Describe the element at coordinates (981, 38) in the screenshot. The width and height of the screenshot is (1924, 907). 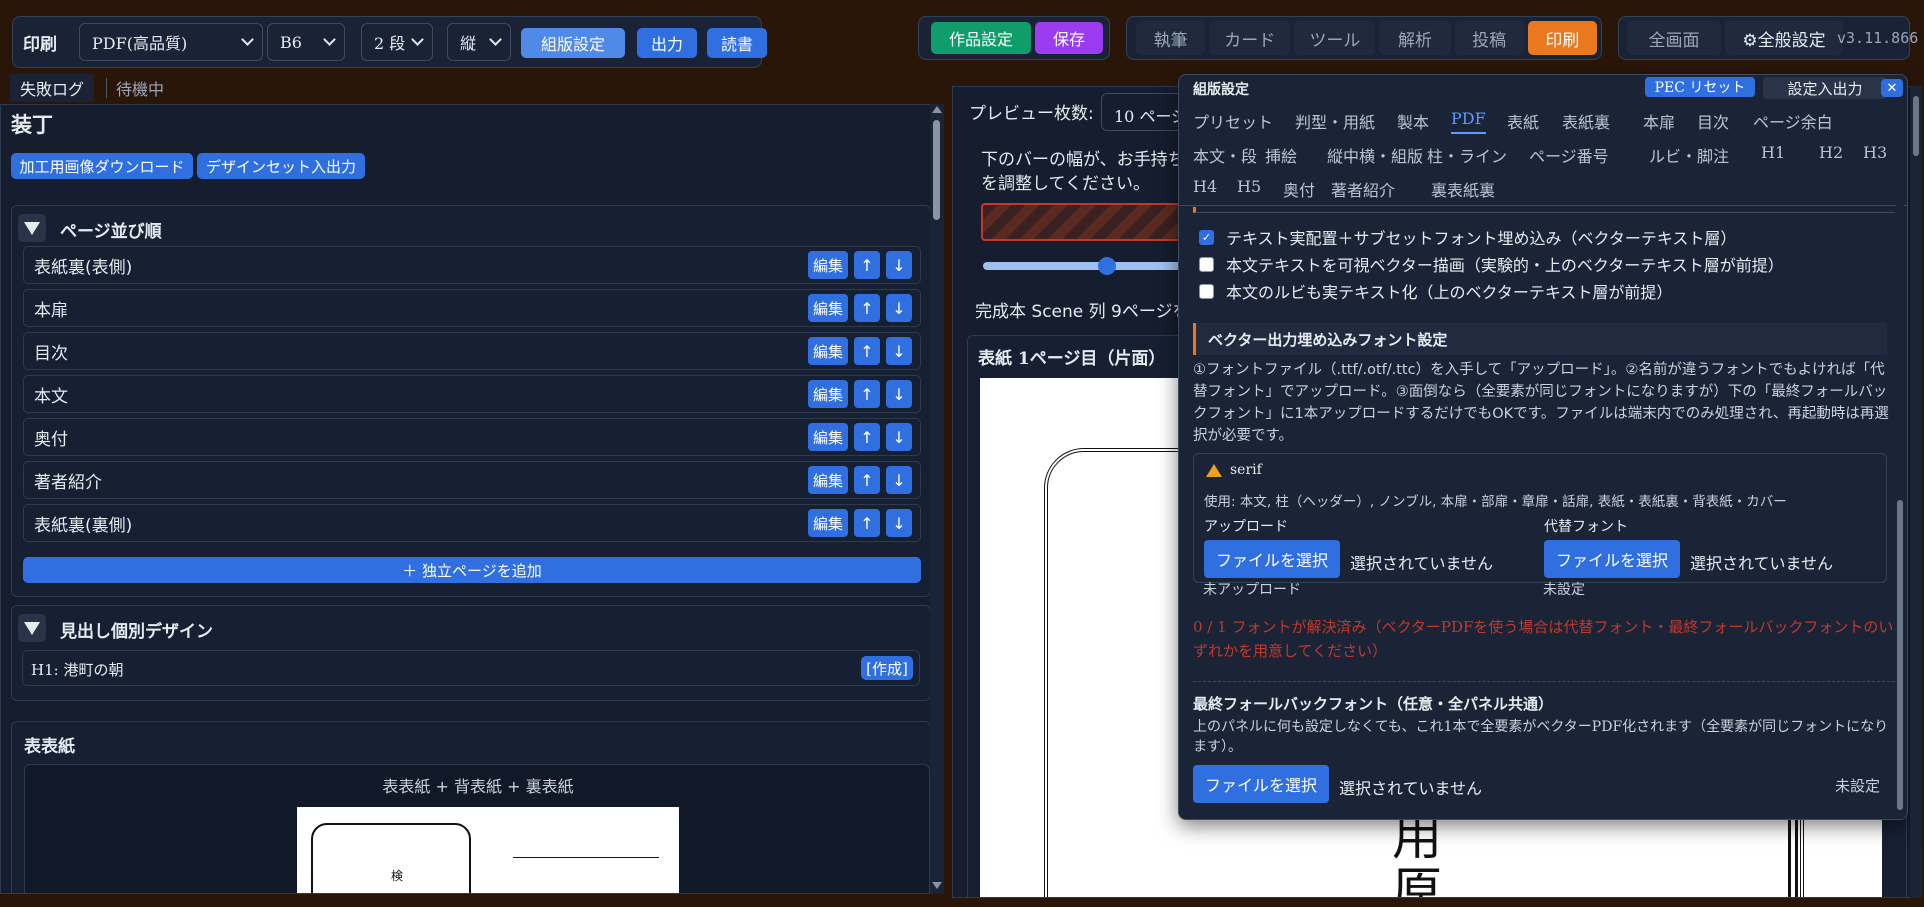
I see `project-settings-button: 作品設定` at that location.